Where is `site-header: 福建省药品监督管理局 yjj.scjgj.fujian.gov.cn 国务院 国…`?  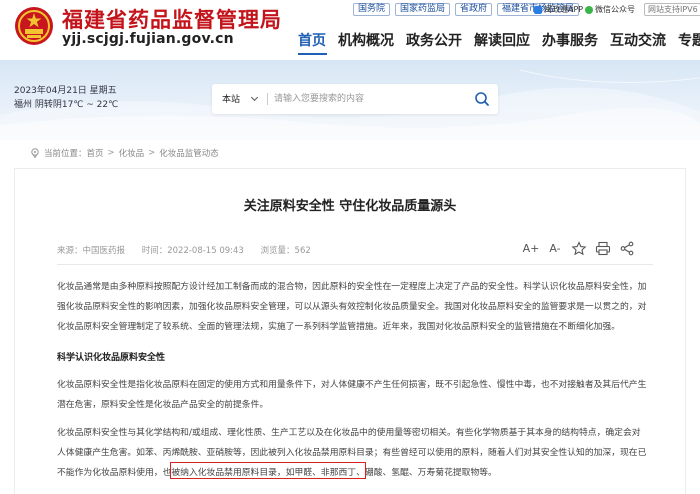 site-header: 福建省药品监督管理局 yjj.scjgj.fujian.gov.cn 国务院 国… is located at coordinates (350, 30).